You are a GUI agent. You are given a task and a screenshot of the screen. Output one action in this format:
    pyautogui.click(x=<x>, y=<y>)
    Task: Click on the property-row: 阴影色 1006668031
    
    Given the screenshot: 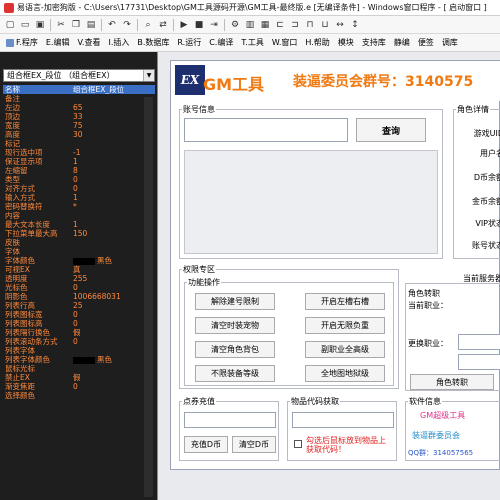 What is the action you would take?
    pyautogui.click(x=79, y=296)
    